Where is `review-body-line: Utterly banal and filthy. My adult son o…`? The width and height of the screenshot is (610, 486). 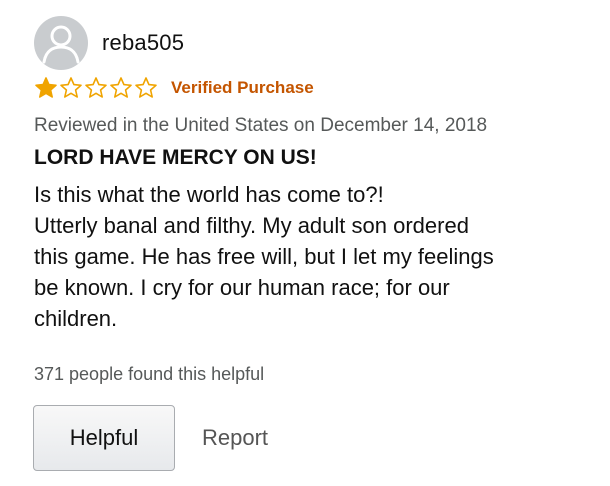 review-body-line: Utterly banal and filthy. My adult son o… is located at coordinates (251, 225).